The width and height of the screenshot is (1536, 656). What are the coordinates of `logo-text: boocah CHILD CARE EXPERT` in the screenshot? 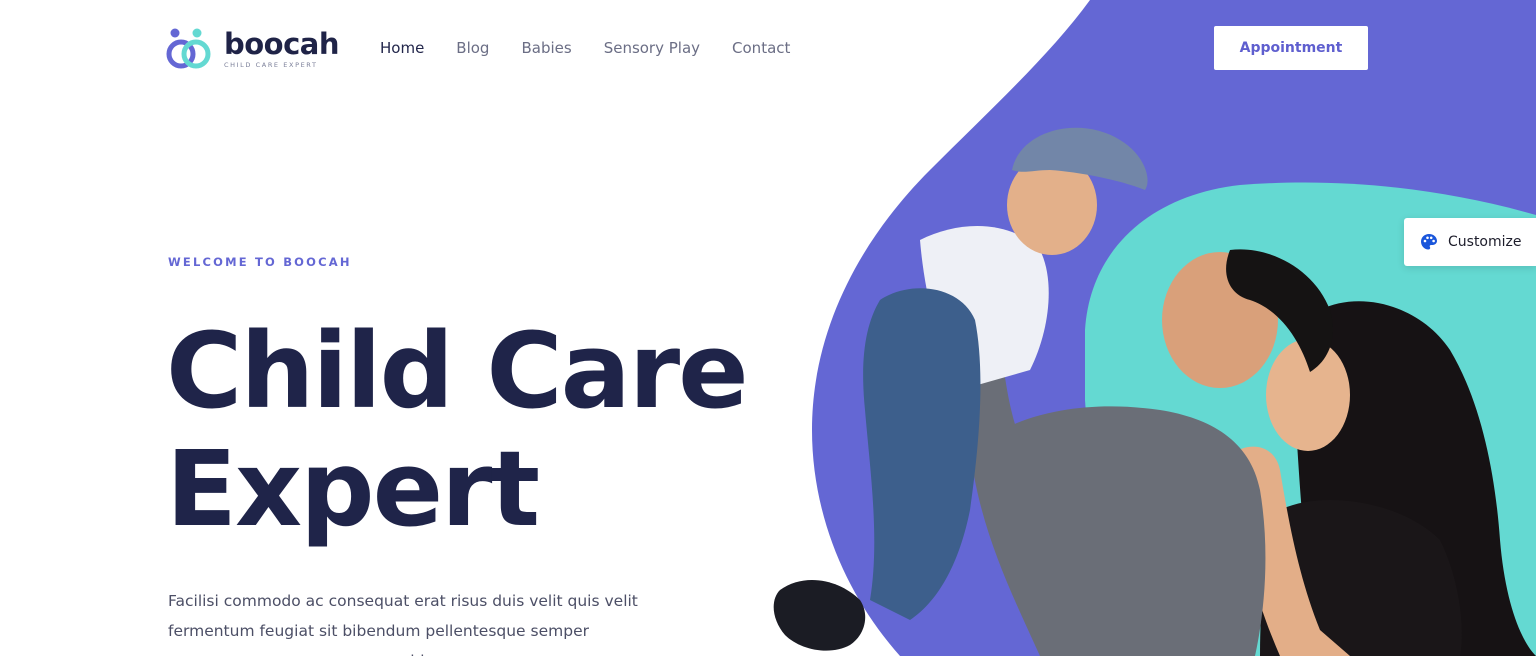 It's located at (282, 48).